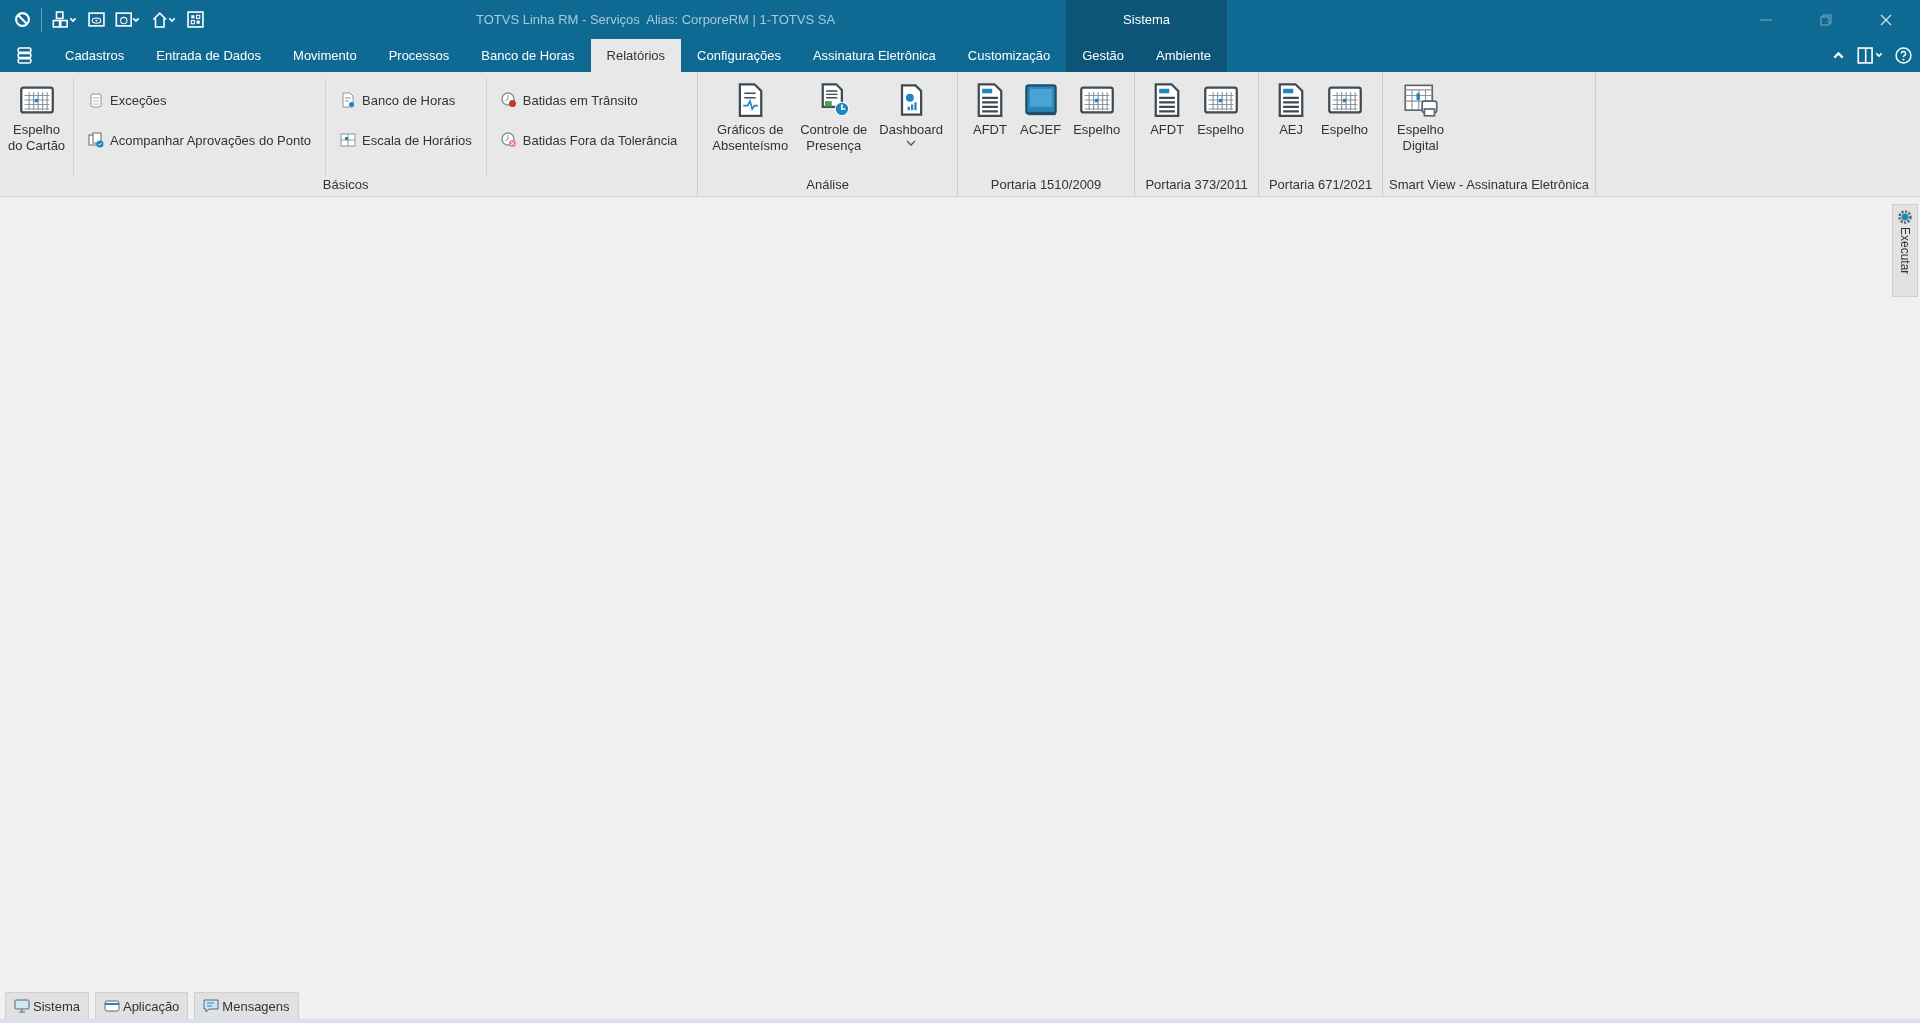 This screenshot has width=1920, height=1023. What do you see at coordinates (1291, 127) in the screenshot?
I see `ribbon-button: AEJ` at bounding box center [1291, 127].